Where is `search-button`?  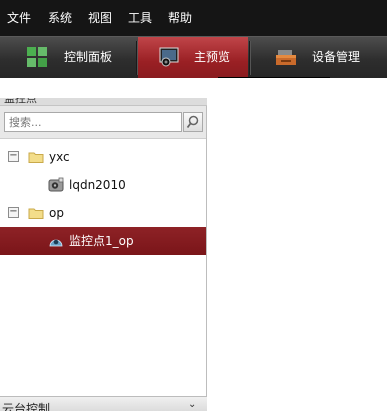
search-button is located at coordinates (193, 122).